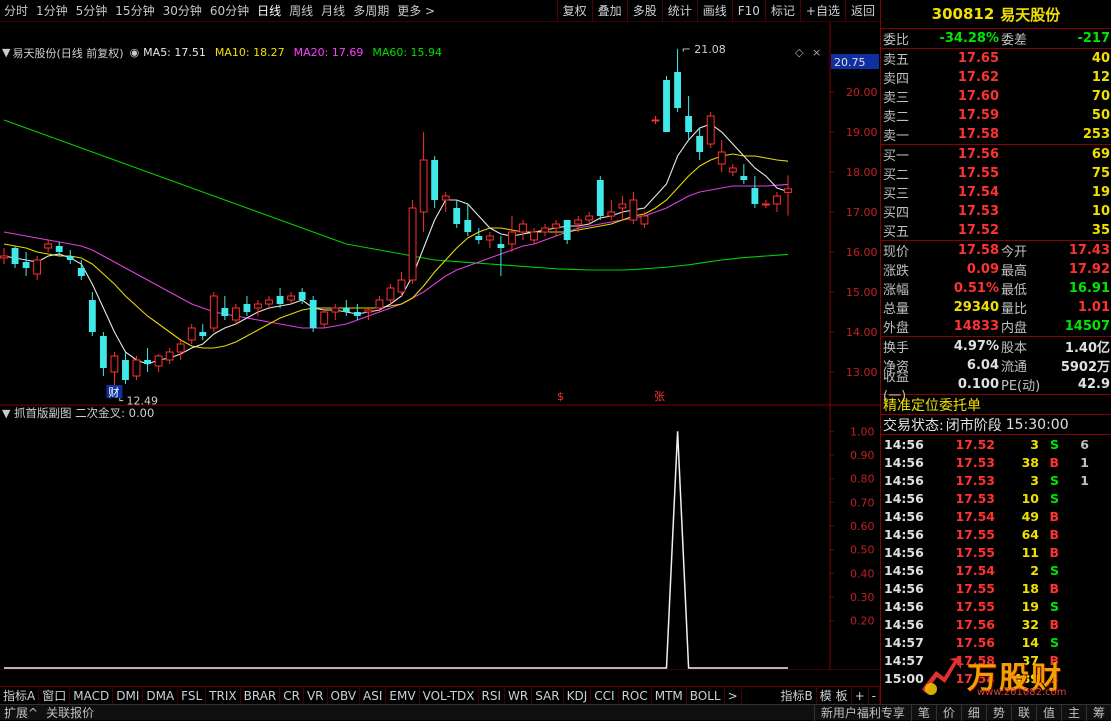 The width and height of the screenshot is (1111, 721). What do you see at coordinates (822, 11) in the screenshot?
I see `tool-button-7: +自选` at bounding box center [822, 11].